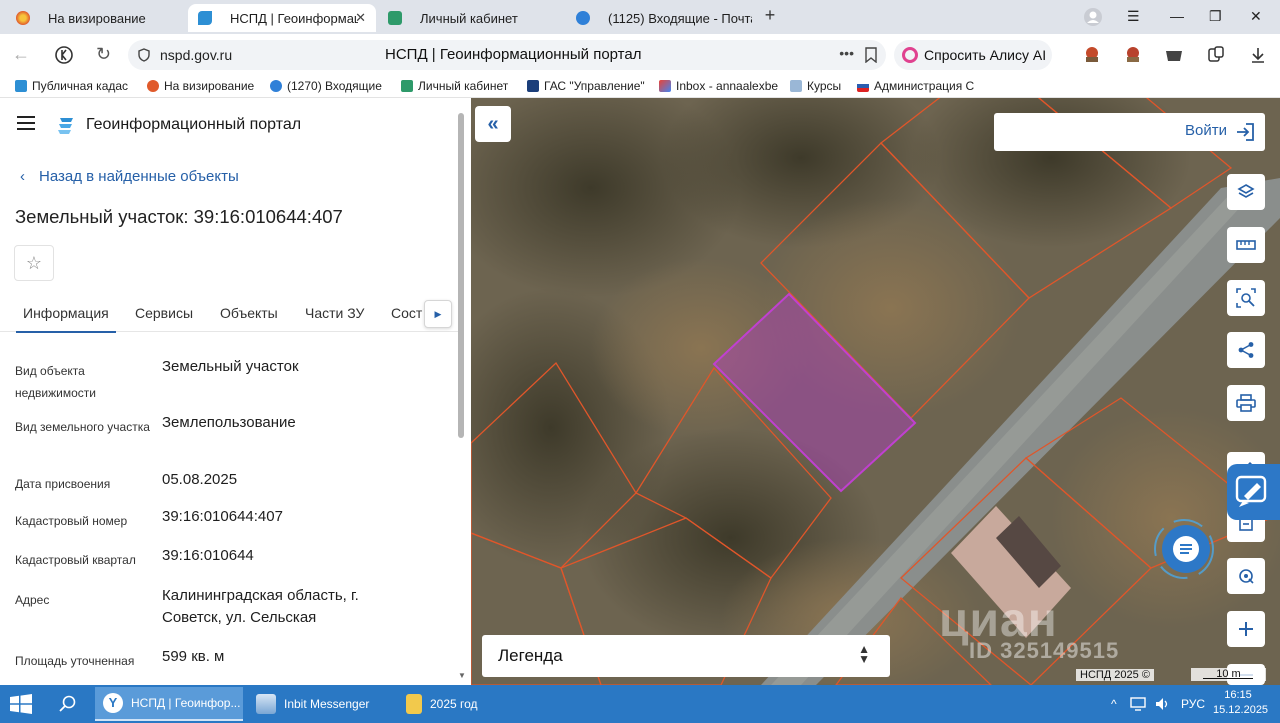 The width and height of the screenshot is (1280, 723). I want to click on favorite-button: ☆, so click(34, 263).